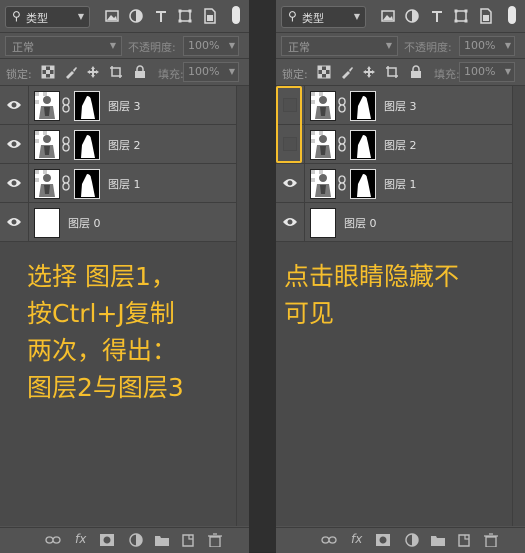 The image size is (525, 553). Describe the element at coordinates (19, 74) in the screenshot. I see `lock-label: 锁定:` at that location.